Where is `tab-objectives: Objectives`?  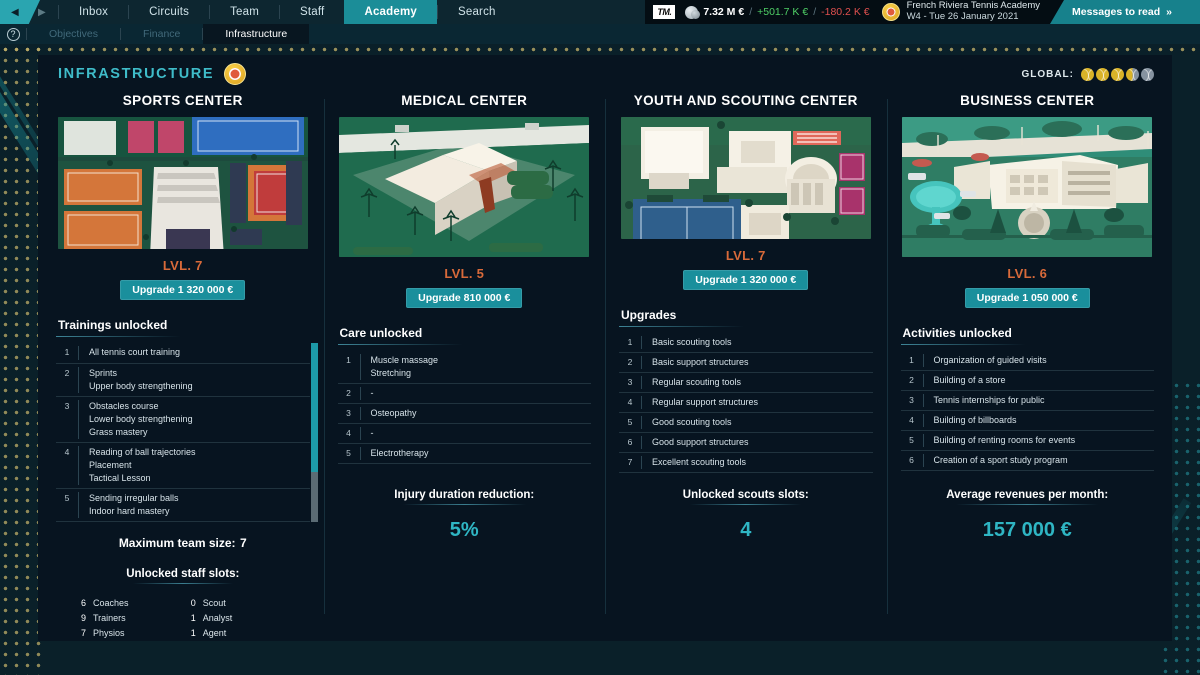 tab-objectives: Objectives is located at coordinates (73, 34).